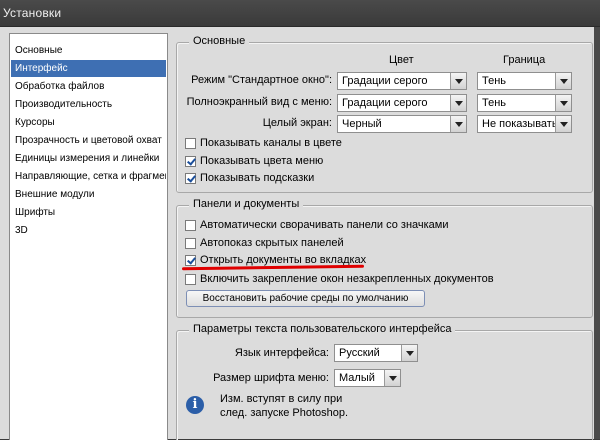 This screenshot has width=600, height=440. Describe the element at coordinates (261, 161) in the screenshot. I see `show-menu-colors-label: Показывать цвета меню` at that location.